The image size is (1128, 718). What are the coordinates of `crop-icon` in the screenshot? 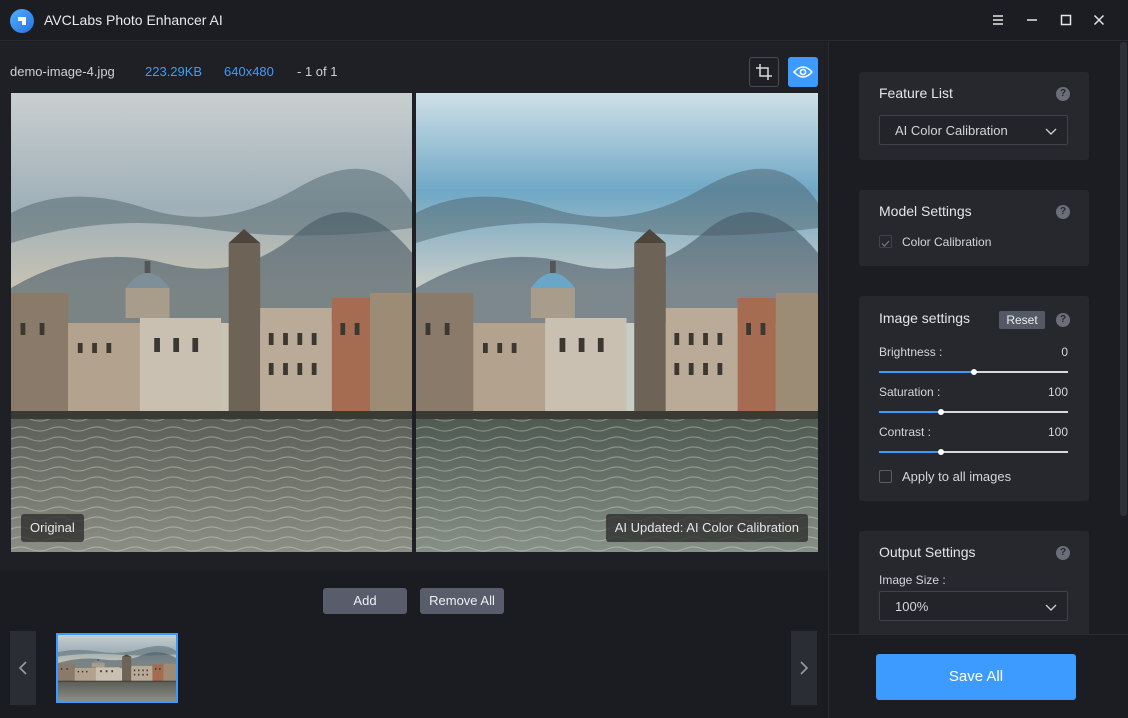 It's located at (764, 72).